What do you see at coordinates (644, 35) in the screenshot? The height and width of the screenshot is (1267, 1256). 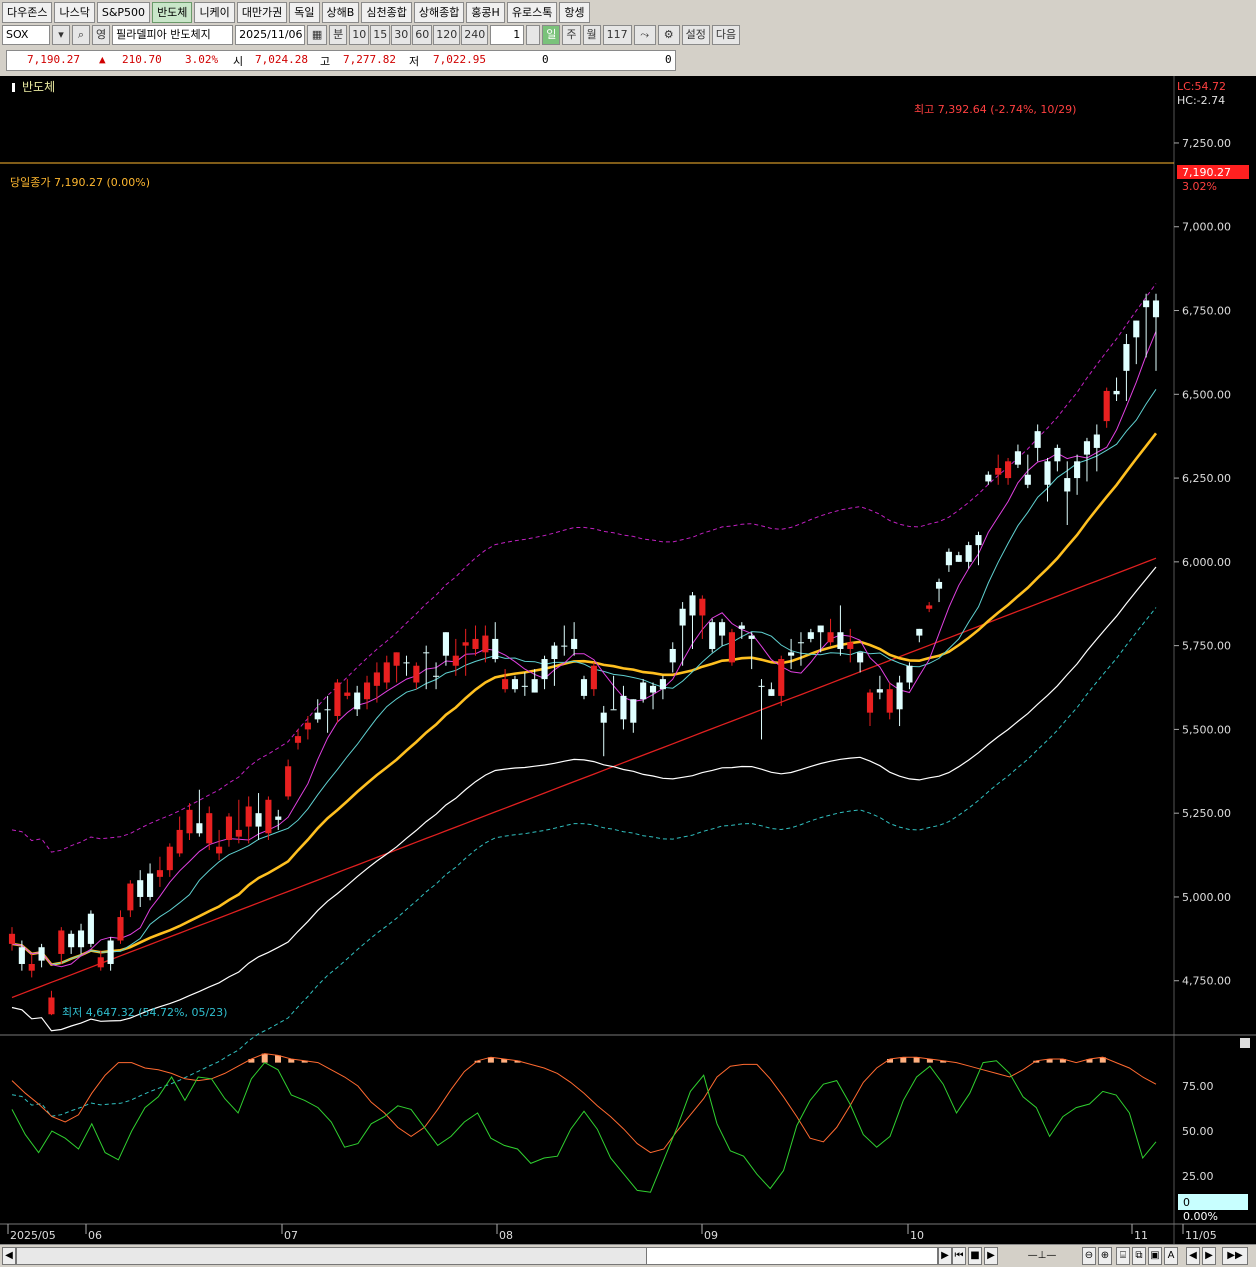 I see `indicator-icon: ⤳` at bounding box center [644, 35].